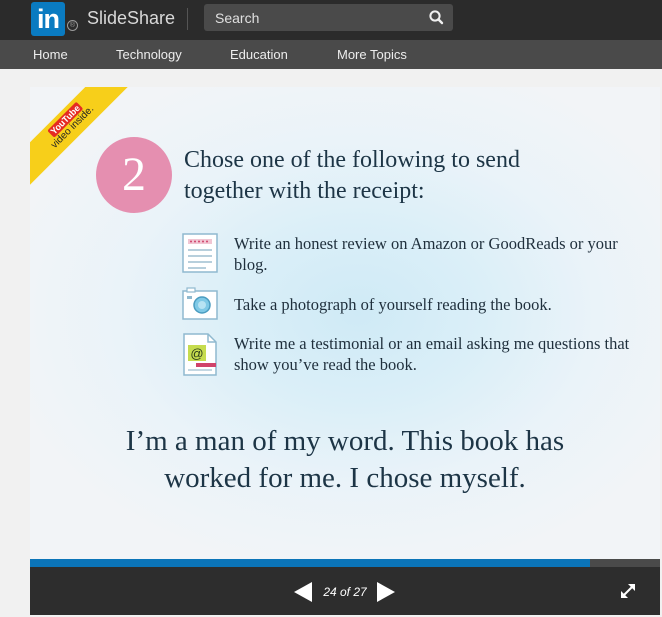  I want to click on brand-name: SlideShare, so click(131, 18).